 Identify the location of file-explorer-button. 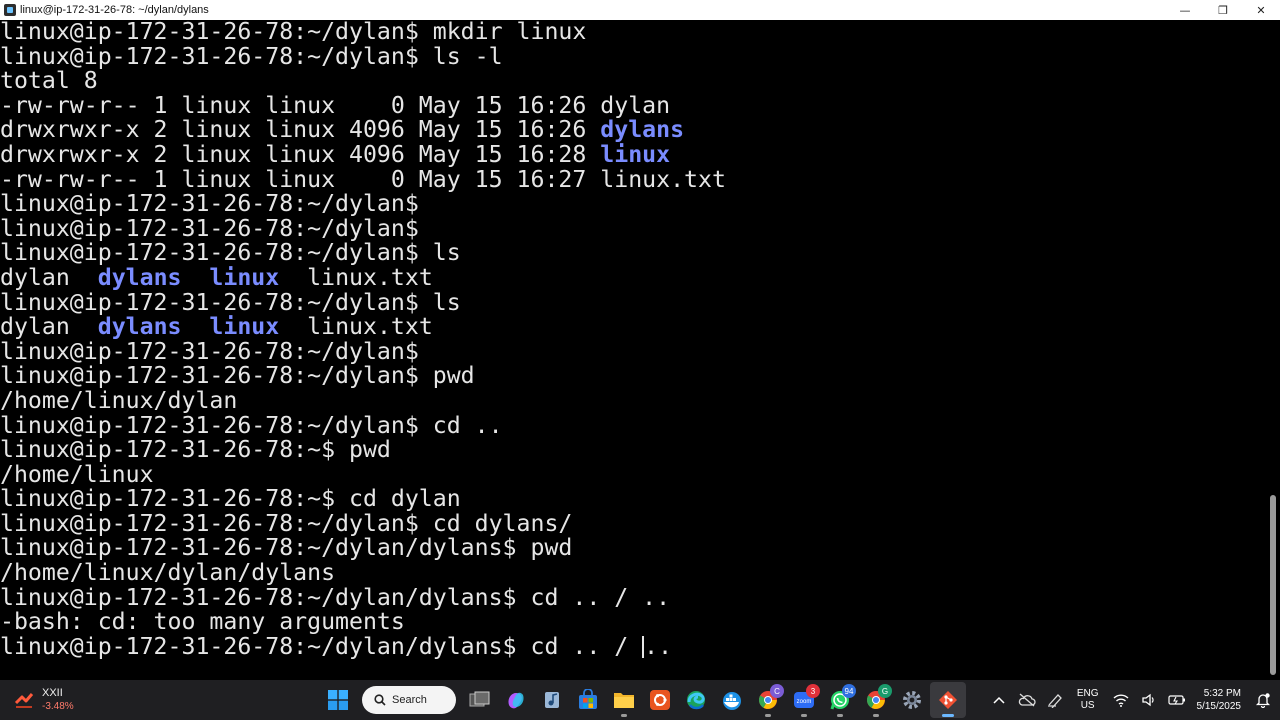
(624, 700).